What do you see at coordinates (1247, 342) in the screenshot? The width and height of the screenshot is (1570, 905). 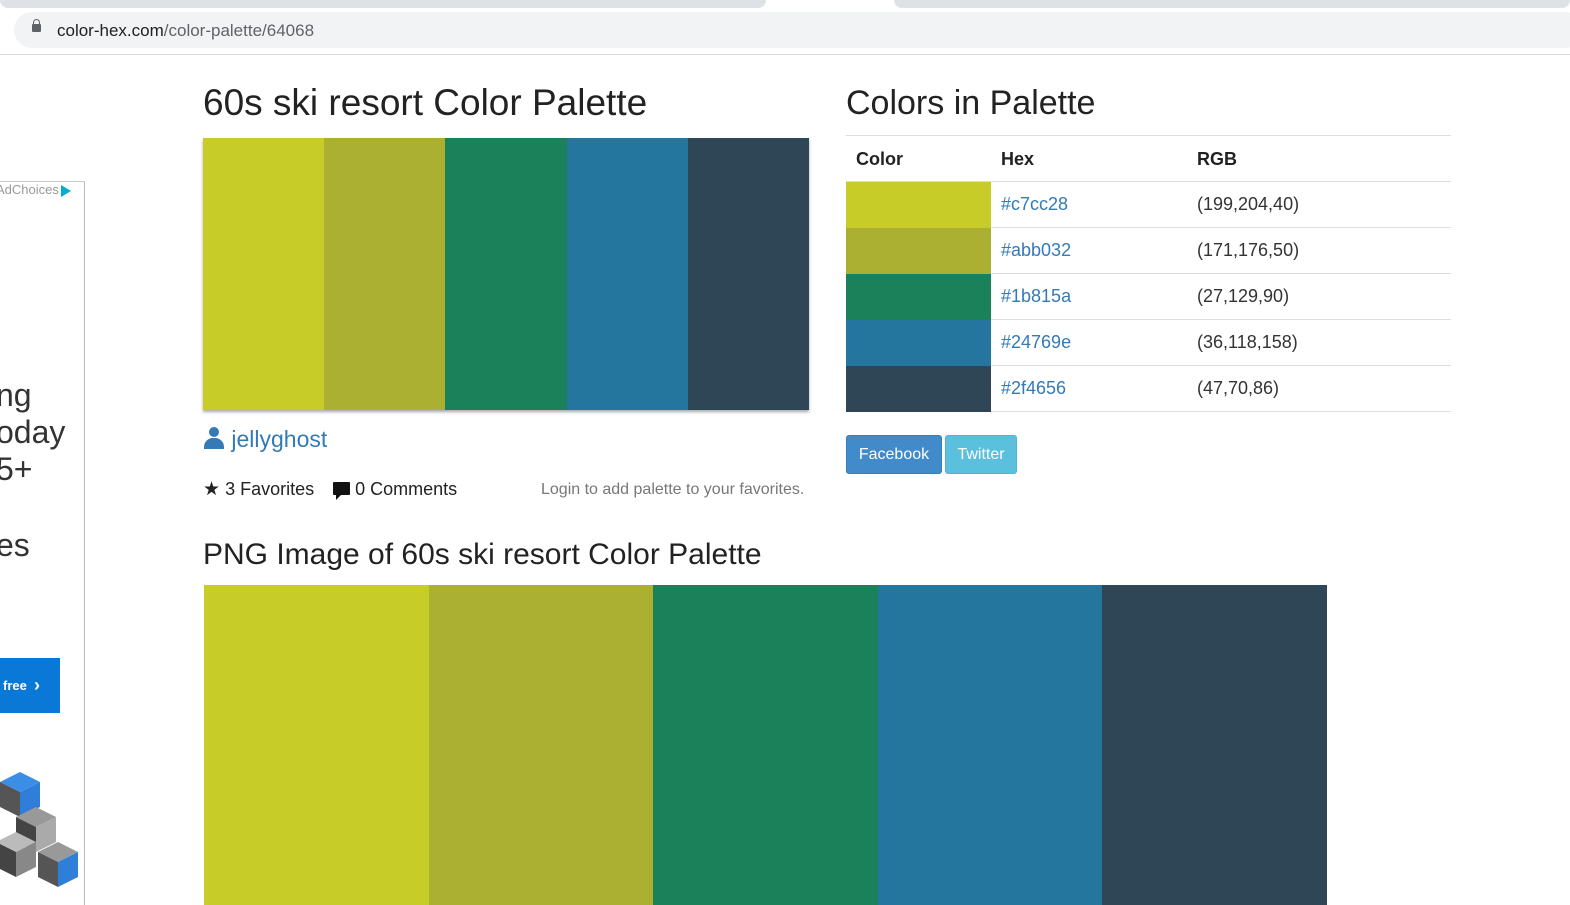 I see `rgb-value: (36,118,158)` at bounding box center [1247, 342].